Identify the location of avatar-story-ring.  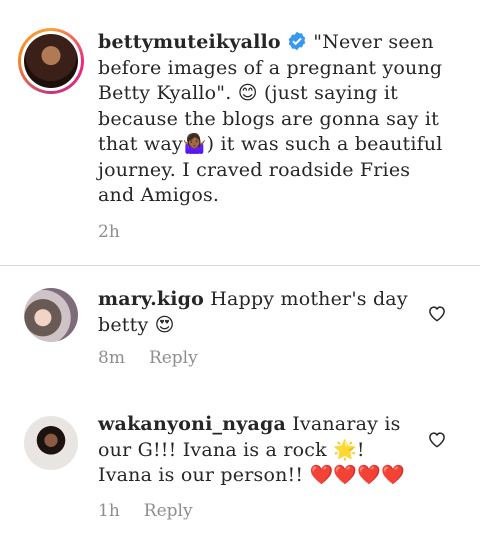
(51, 61).